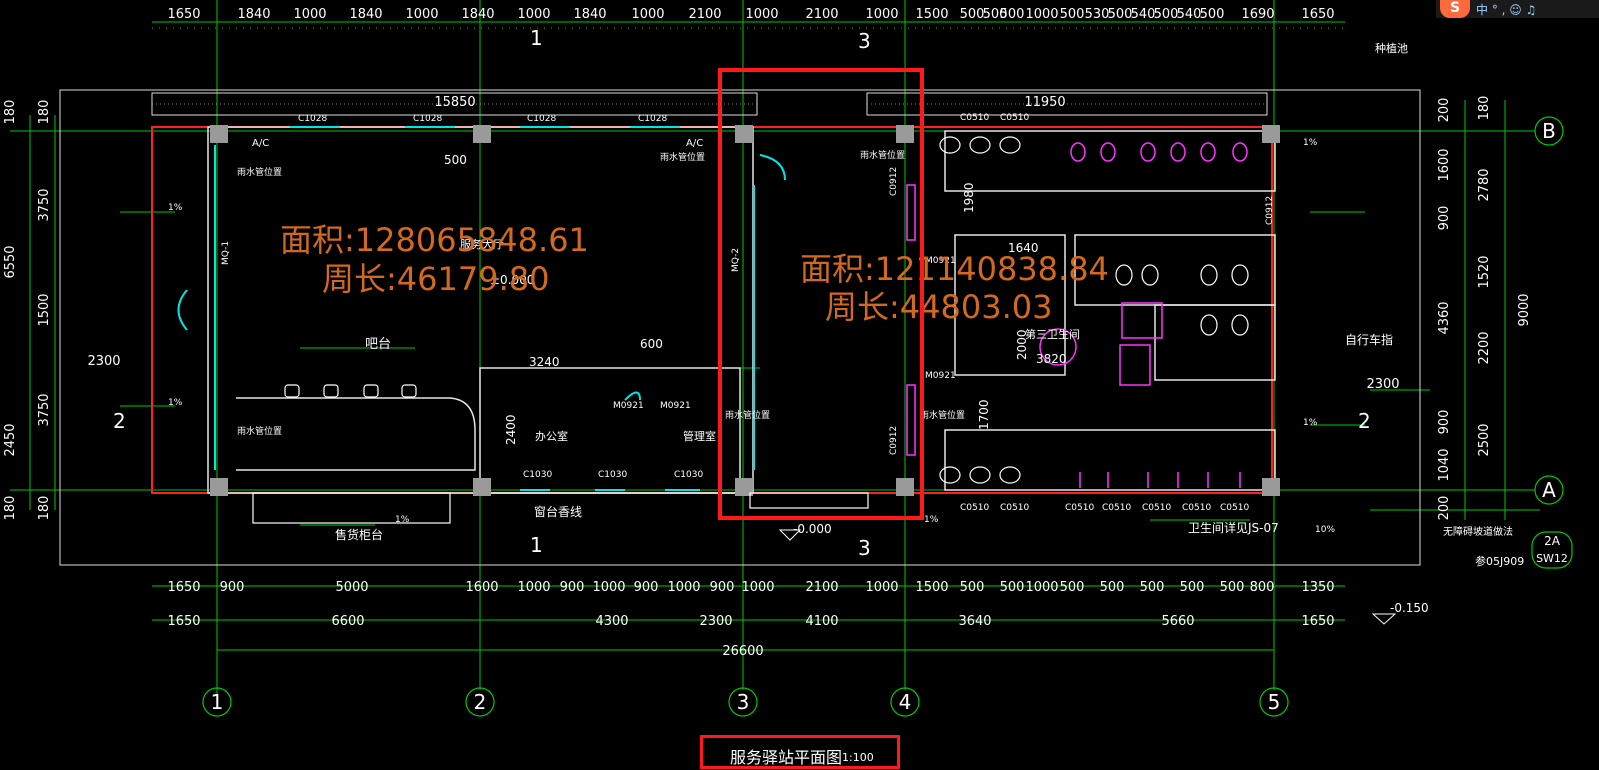 The height and width of the screenshot is (770, 1599). Describe the element at coordinates (1499, 561) in the screenshot. I see `svg-text: 参05J909` at that location.